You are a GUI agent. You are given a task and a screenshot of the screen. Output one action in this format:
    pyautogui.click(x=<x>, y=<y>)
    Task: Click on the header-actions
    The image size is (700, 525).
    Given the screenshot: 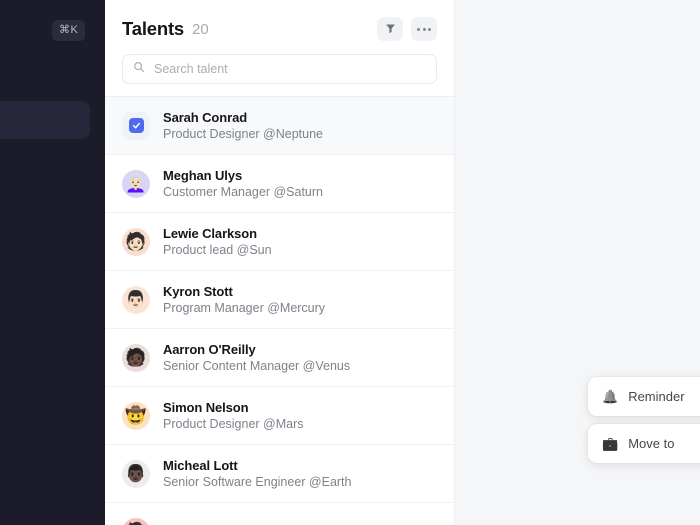 What is the action you would take?
    pyautogui.click(x=407, y=29)
    